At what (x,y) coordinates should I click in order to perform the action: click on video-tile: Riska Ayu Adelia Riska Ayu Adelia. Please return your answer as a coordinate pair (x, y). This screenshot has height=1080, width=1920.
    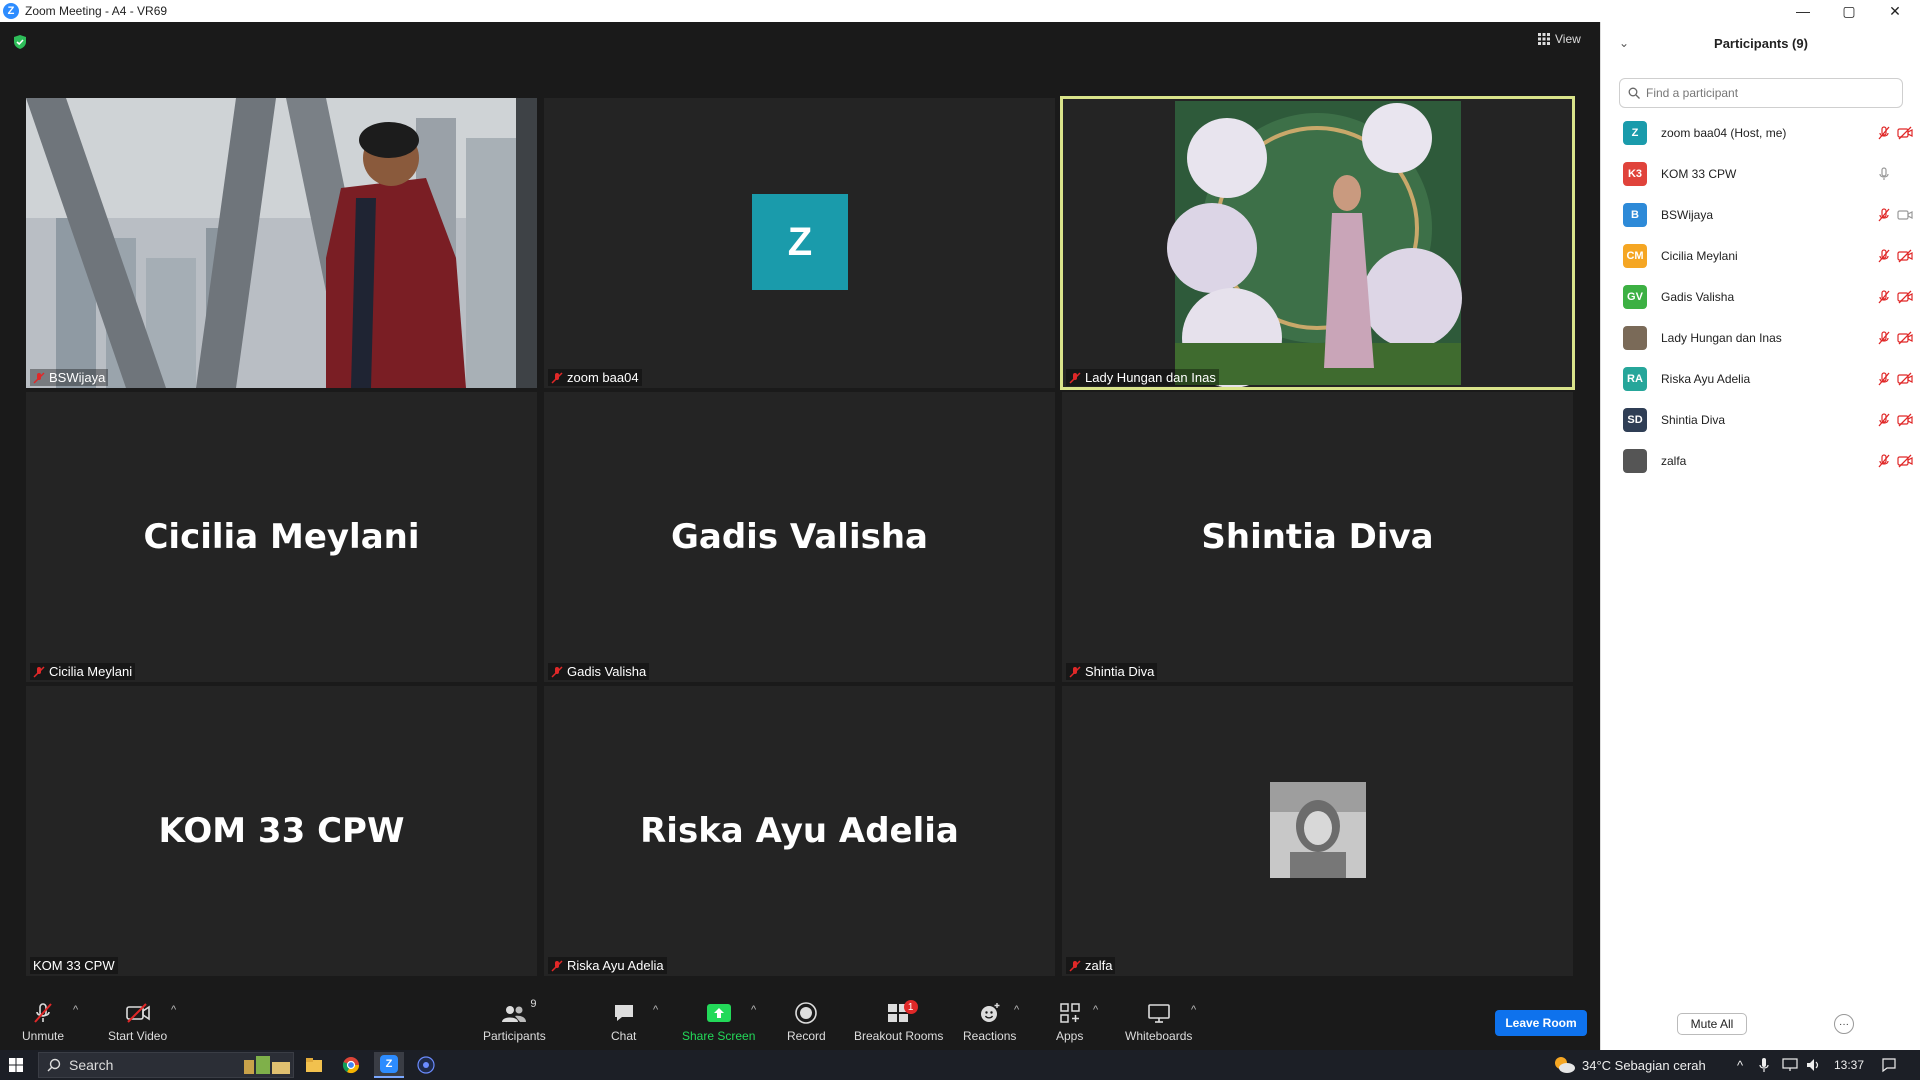
    Looking at the image, I should click on (799, 831).